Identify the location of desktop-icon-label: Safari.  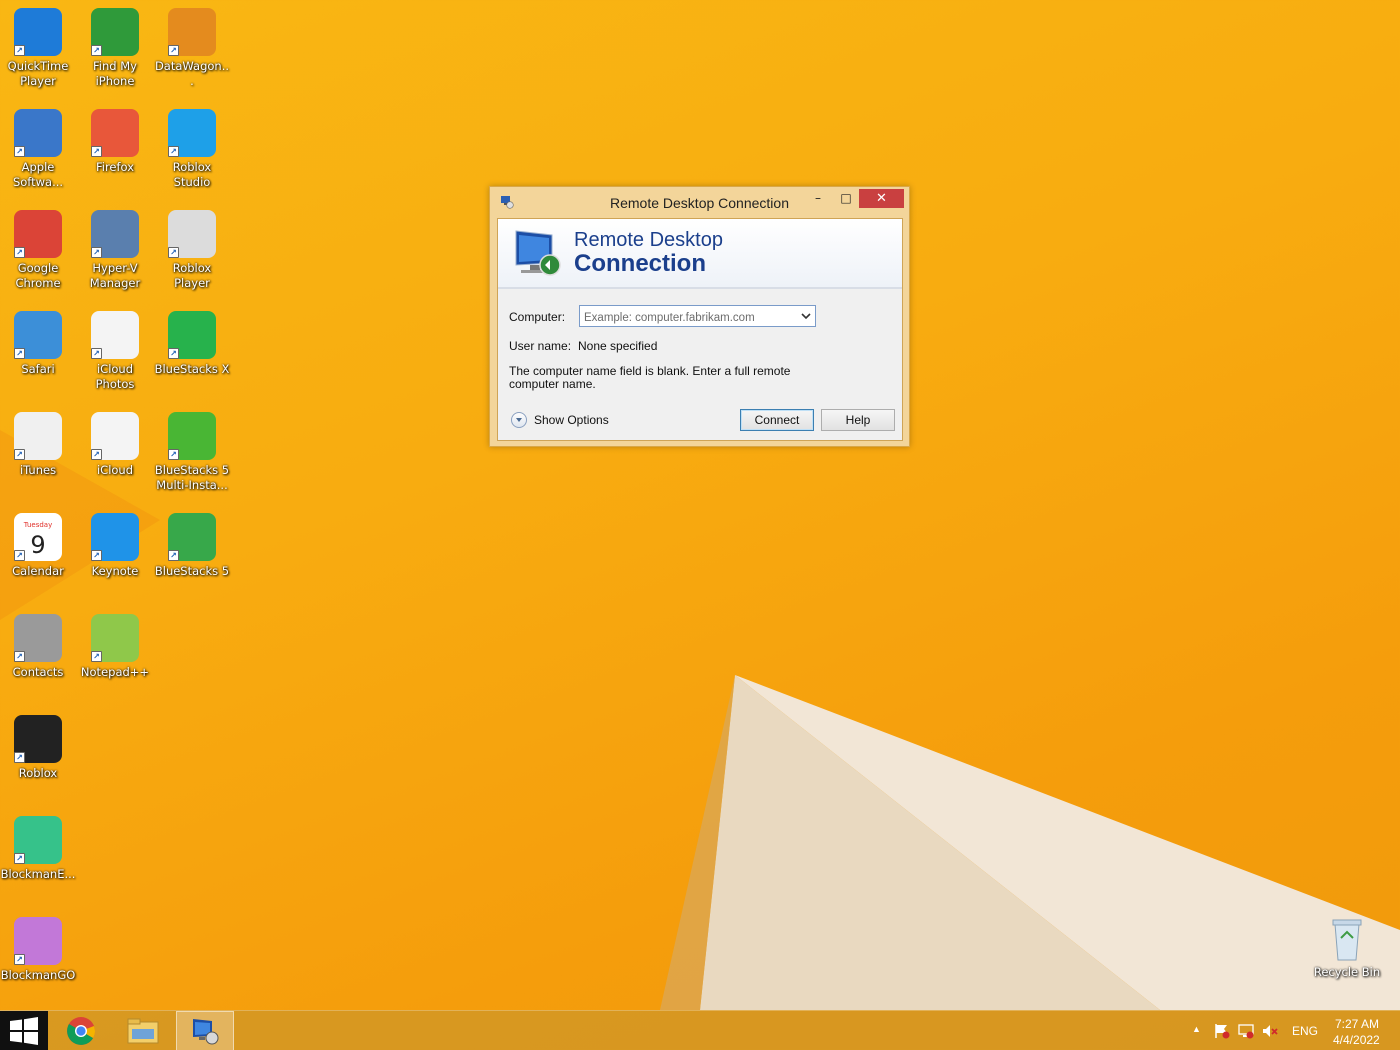
(38, 369).